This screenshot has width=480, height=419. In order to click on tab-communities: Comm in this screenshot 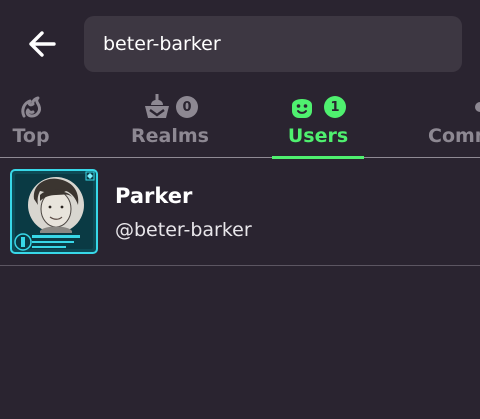, I will do `click(454, 123)`.